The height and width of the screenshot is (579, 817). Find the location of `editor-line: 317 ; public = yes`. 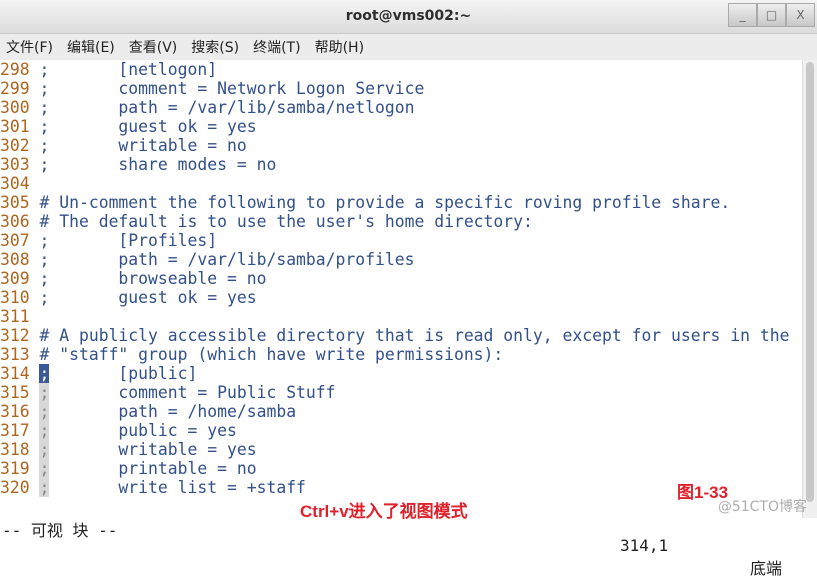

editor-line: 317 ; public = yes is located at coordinates (401, 430).